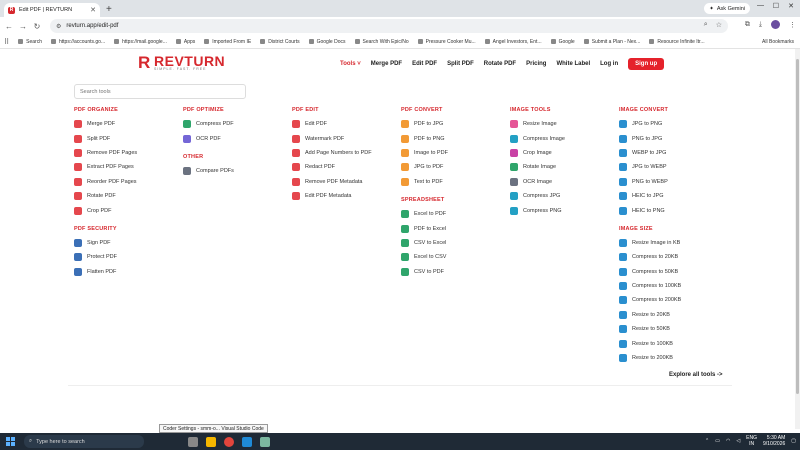  Describe the element at coordinates (84, 441) in the screenshot. I see `taskbar-search-box: ⌕ Type here to search` at that location.